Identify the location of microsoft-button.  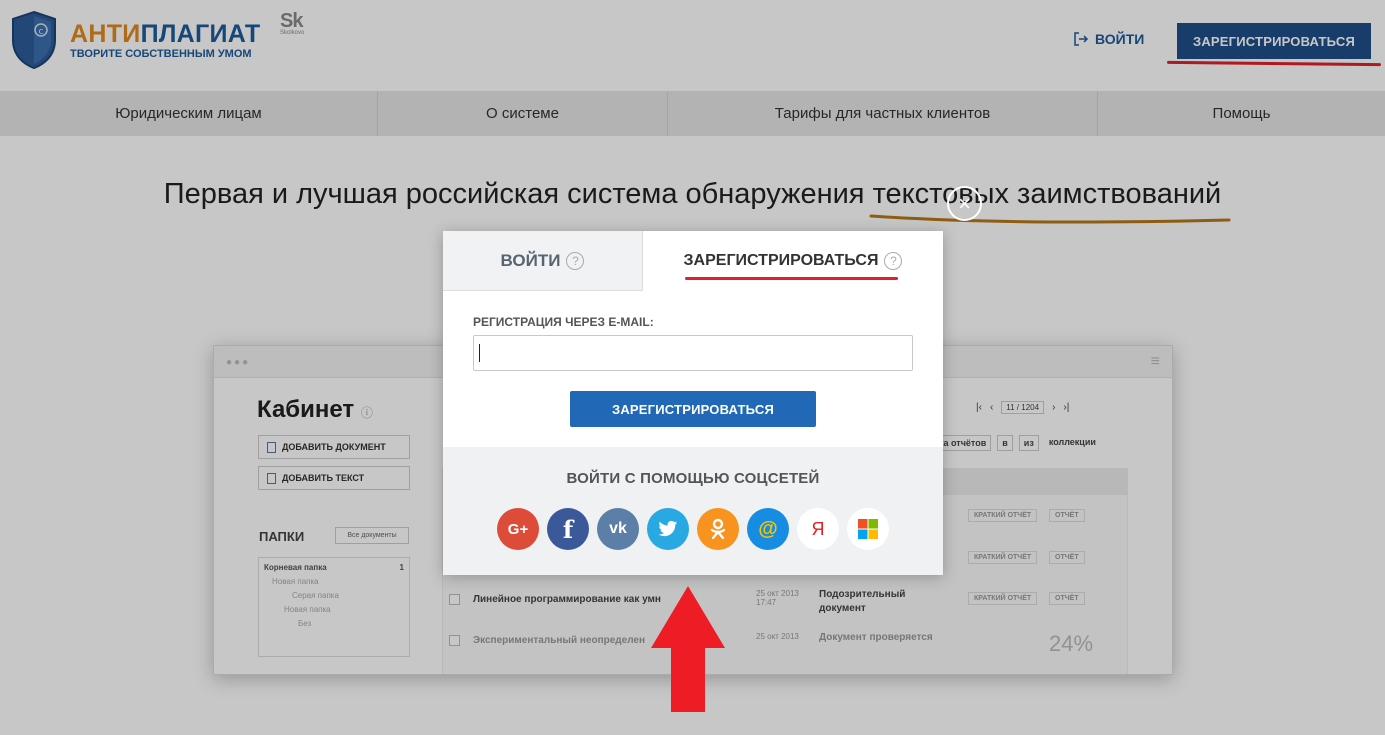
(868, 529).